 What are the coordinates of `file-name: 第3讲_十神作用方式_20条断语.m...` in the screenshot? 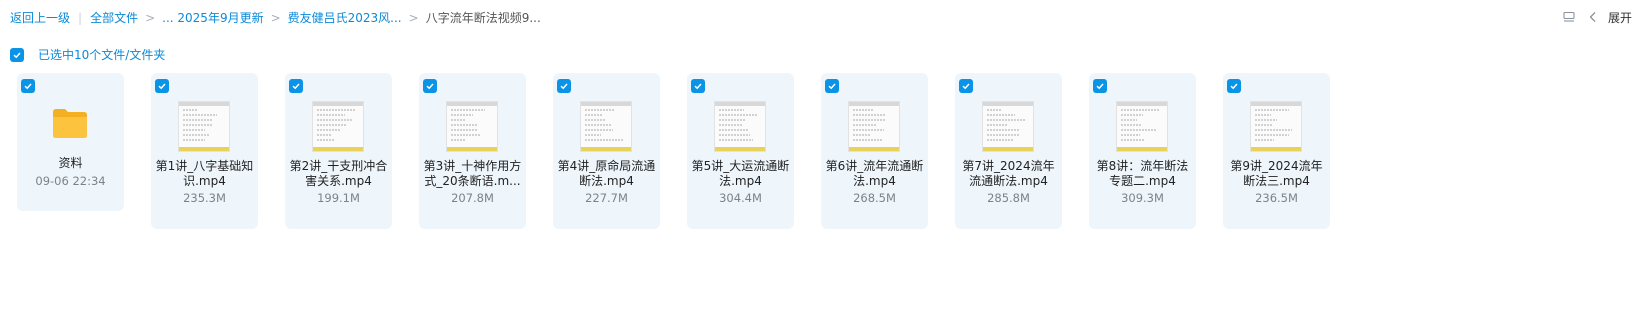 It's located at (472, 173).